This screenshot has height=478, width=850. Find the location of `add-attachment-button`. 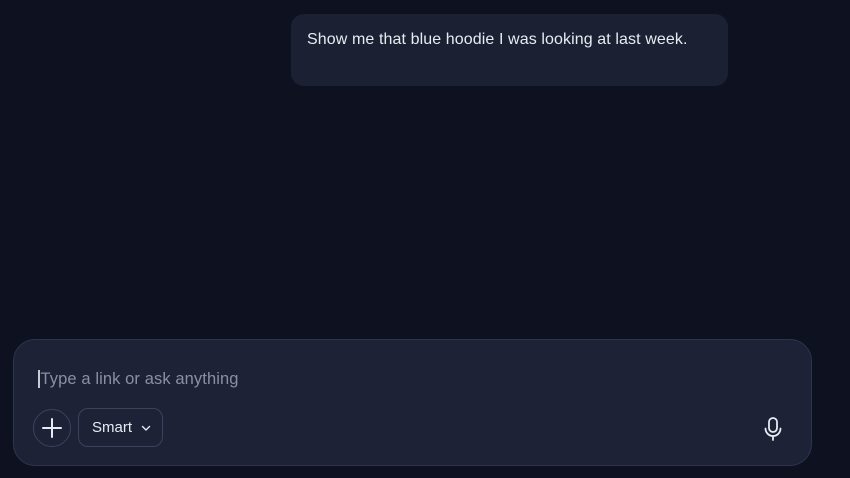

add-attachment-button is located at coordinates (52, 428).